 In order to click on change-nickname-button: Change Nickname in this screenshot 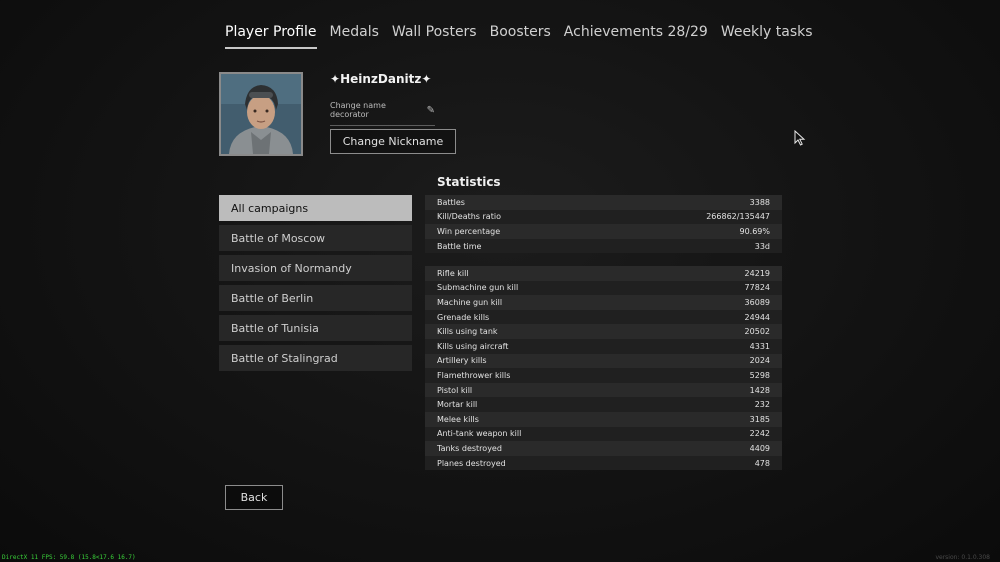, I will do `click(393, 141)`.